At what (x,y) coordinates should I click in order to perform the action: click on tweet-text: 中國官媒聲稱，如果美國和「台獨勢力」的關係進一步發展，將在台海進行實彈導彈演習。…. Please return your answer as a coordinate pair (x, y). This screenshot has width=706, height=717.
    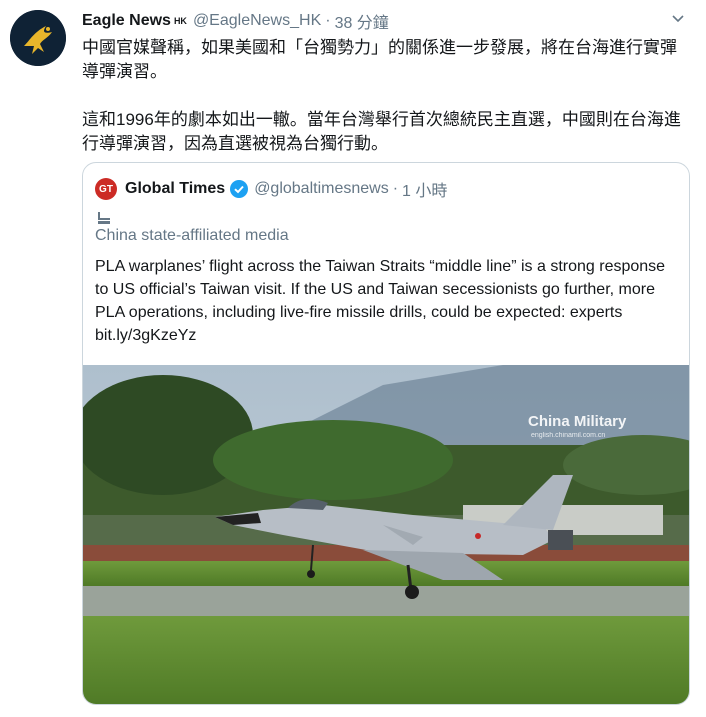
    Looking at the image, I should click on (385, 96).